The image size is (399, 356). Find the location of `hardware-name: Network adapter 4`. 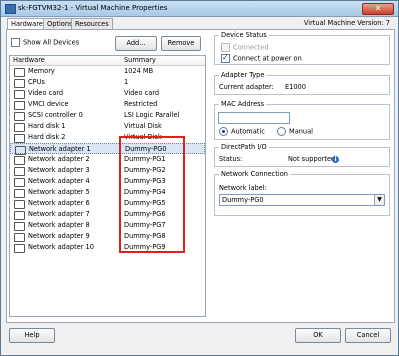

hardware-name: Network adapter 4 is located at coordinates (59, 181).